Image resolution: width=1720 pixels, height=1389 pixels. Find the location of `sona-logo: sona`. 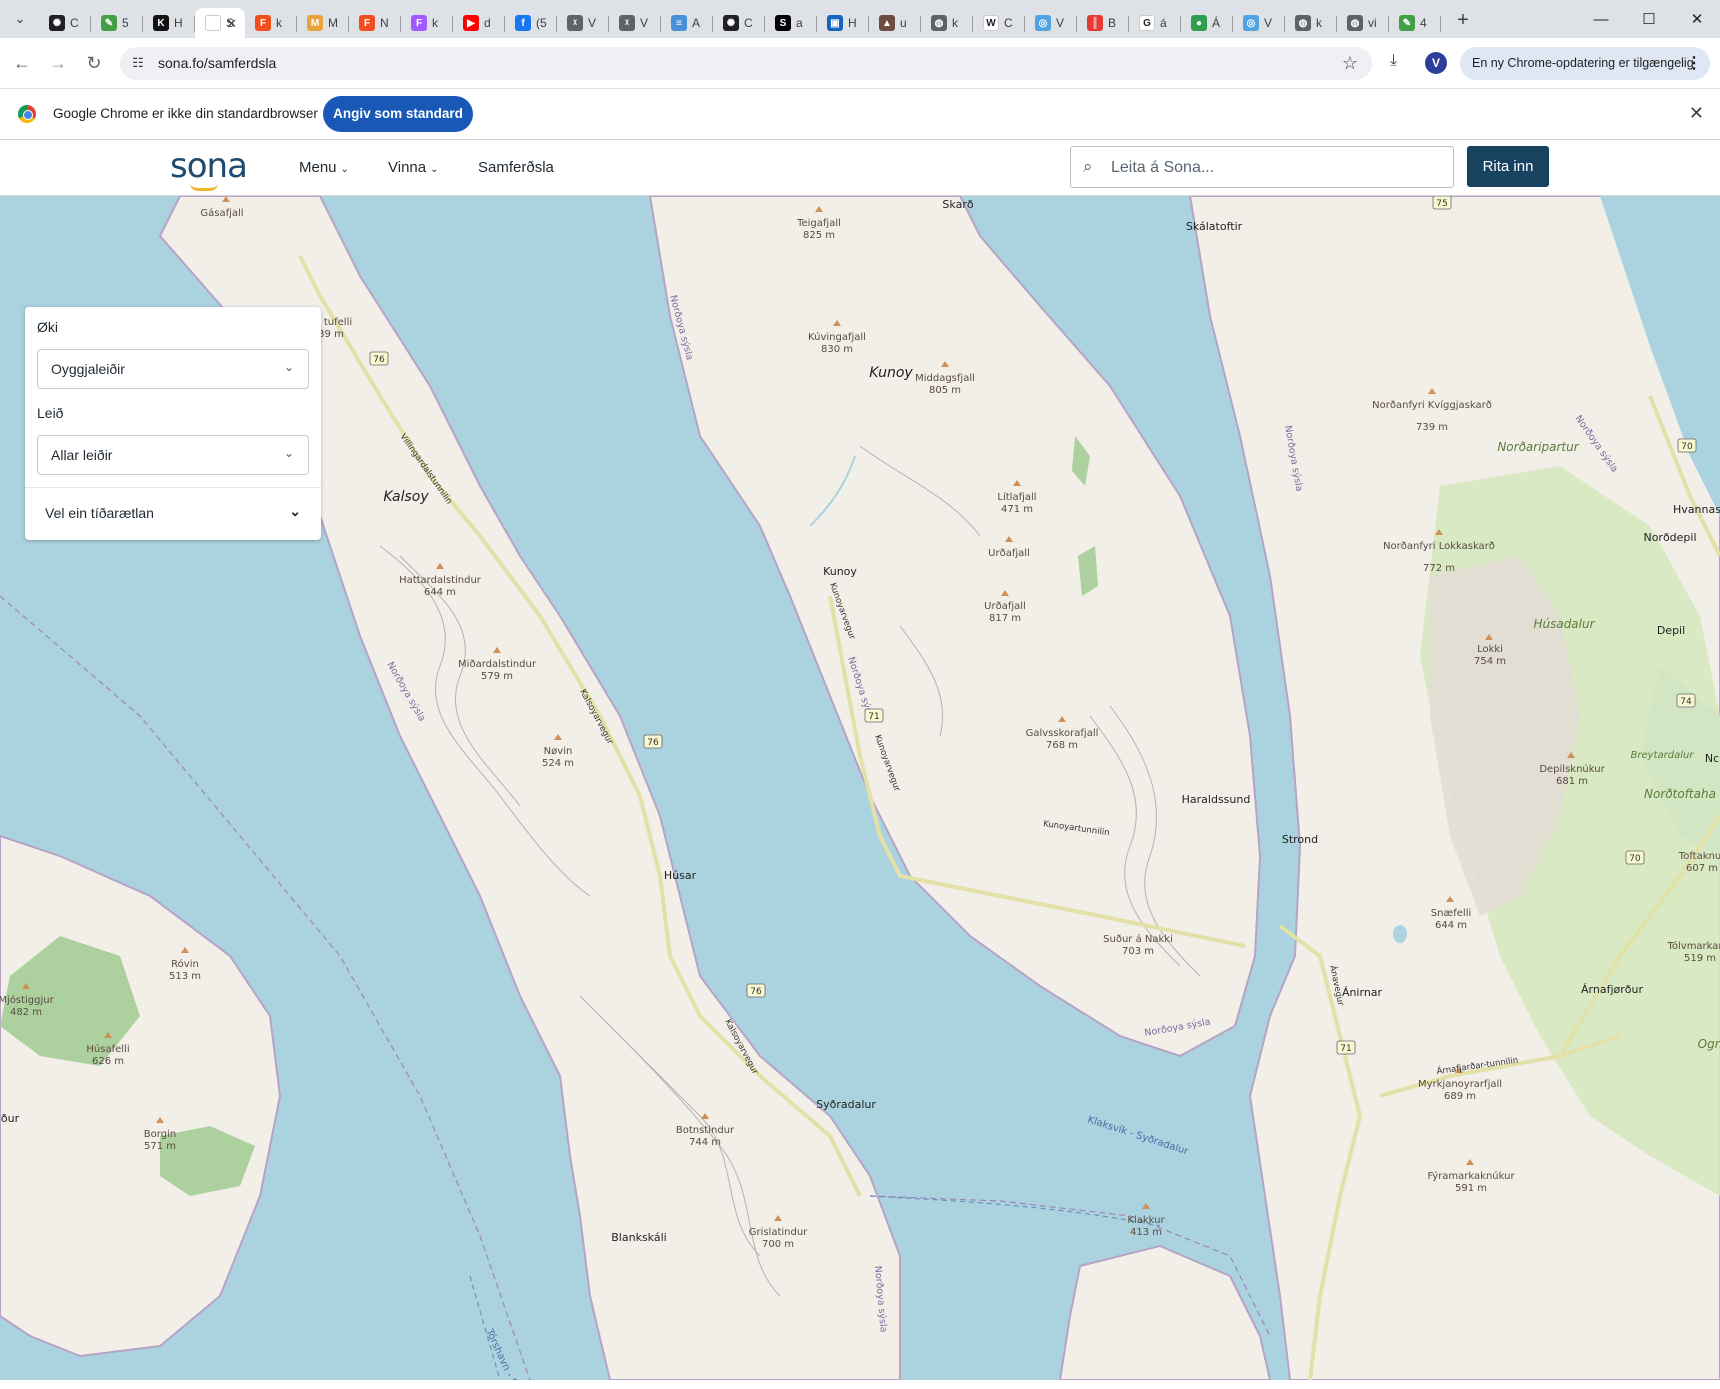

sona-logo: sona is located at coordinates (209, 168).